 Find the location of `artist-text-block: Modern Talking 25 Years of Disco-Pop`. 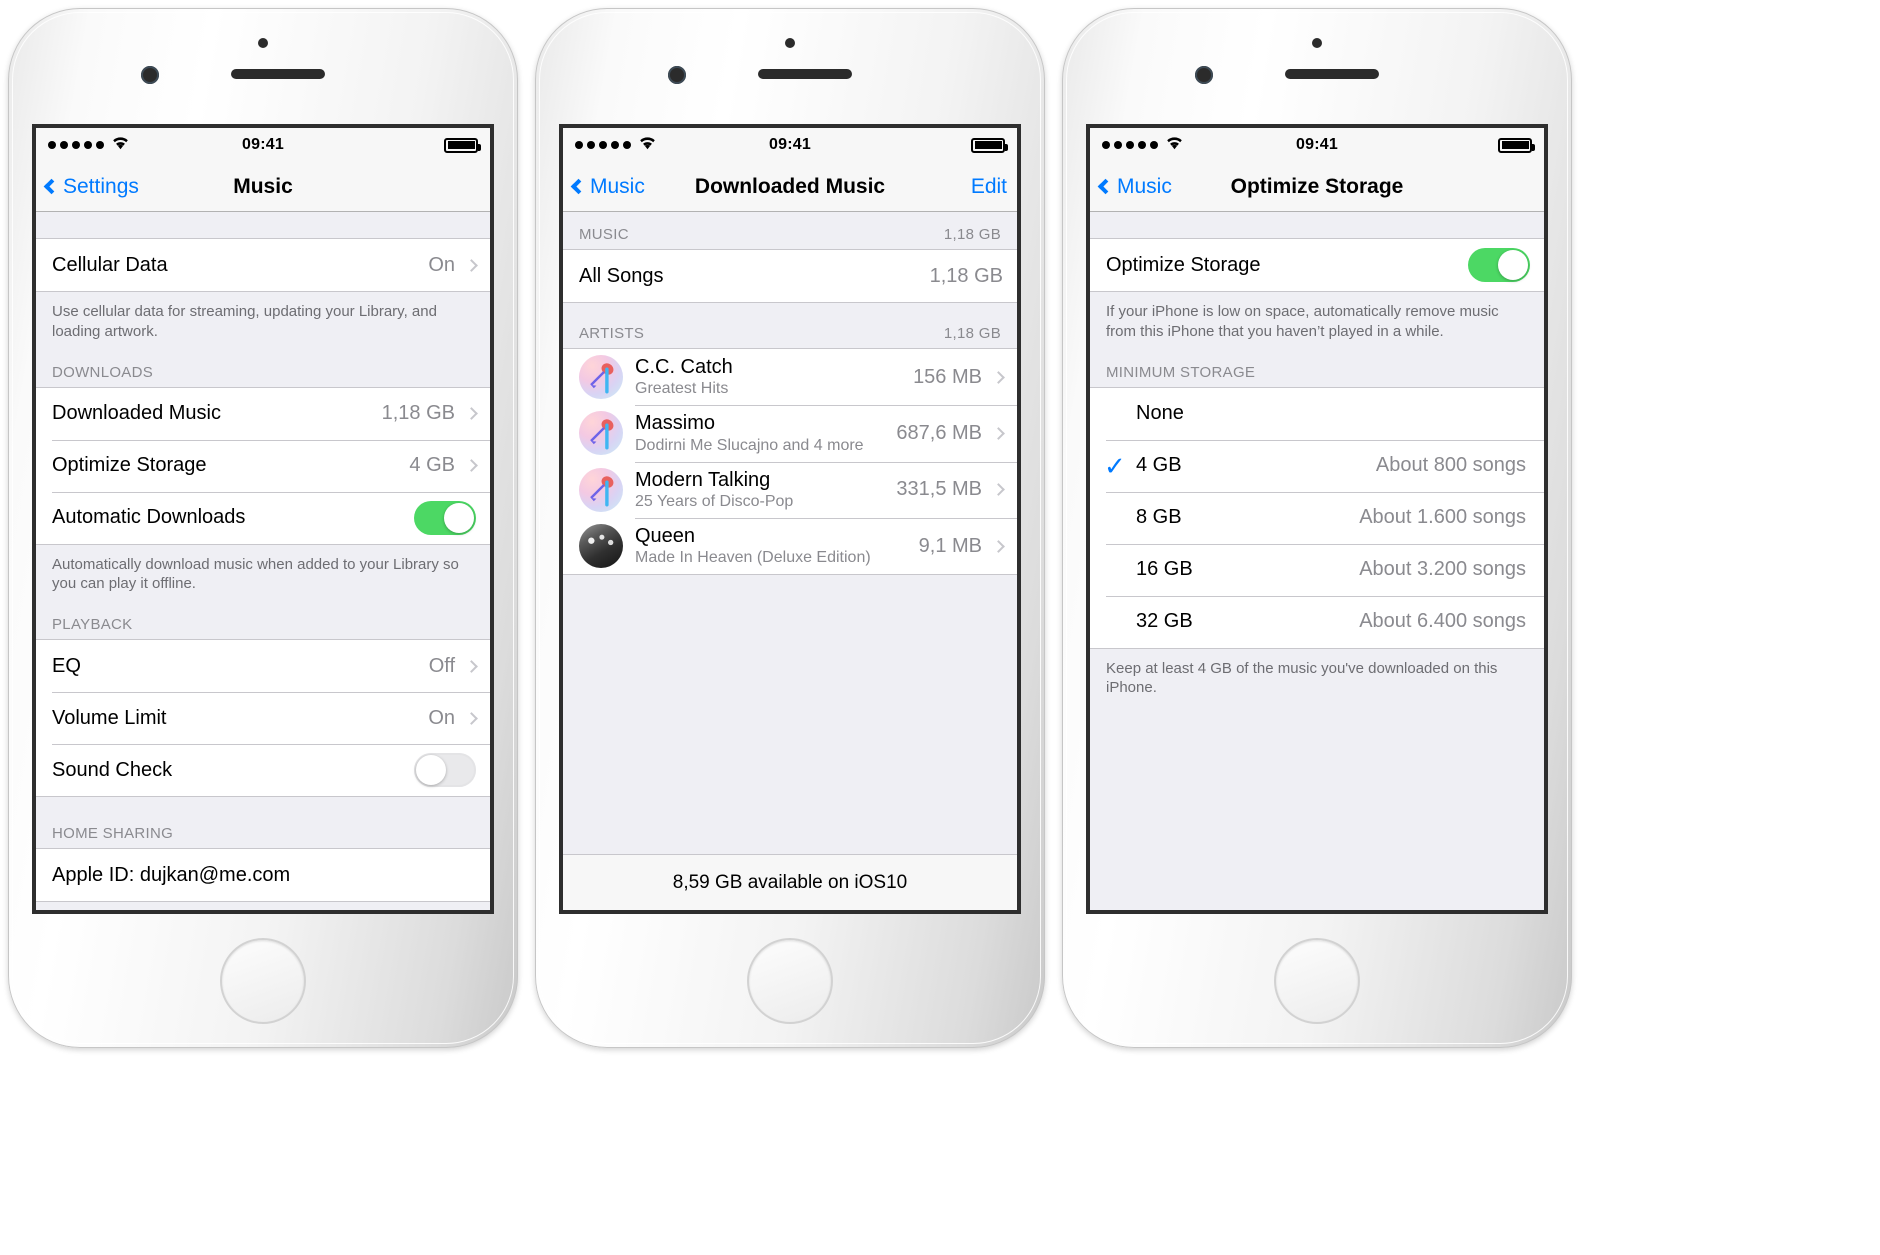

artist-text-block: Modern Talking 25 Years of Disco-Pop is located at coordinates (765, 490).